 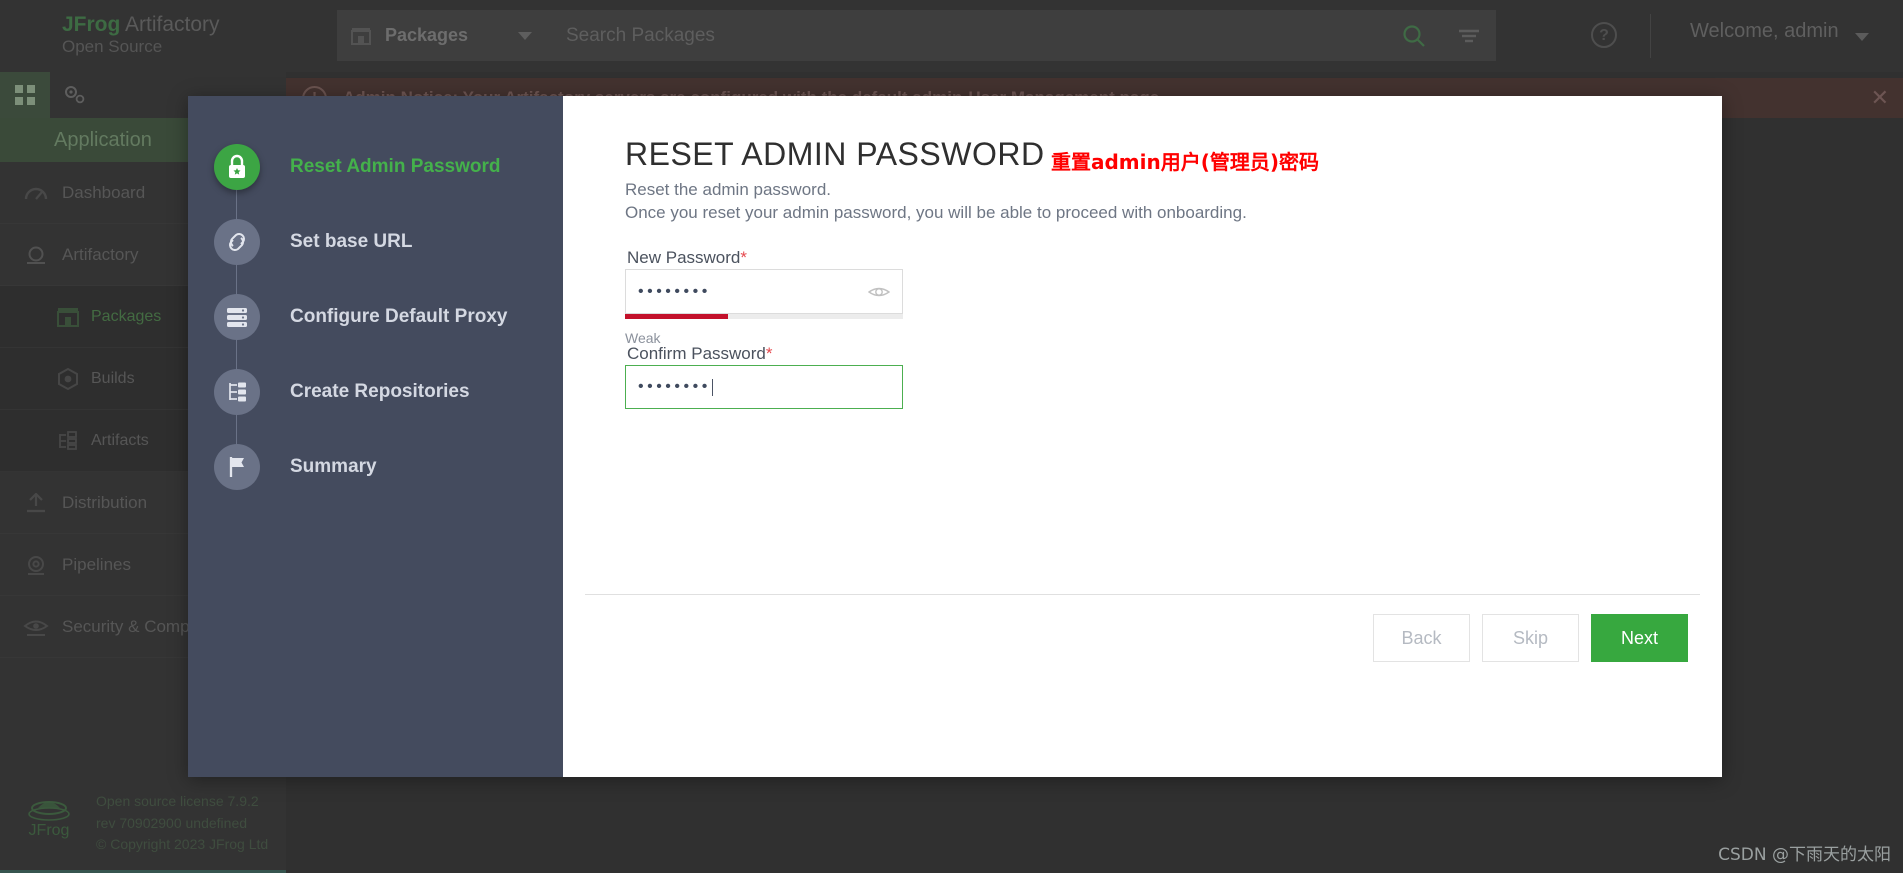 I want to click on new-password-input: ••••••••, so click(x=764, y=291).